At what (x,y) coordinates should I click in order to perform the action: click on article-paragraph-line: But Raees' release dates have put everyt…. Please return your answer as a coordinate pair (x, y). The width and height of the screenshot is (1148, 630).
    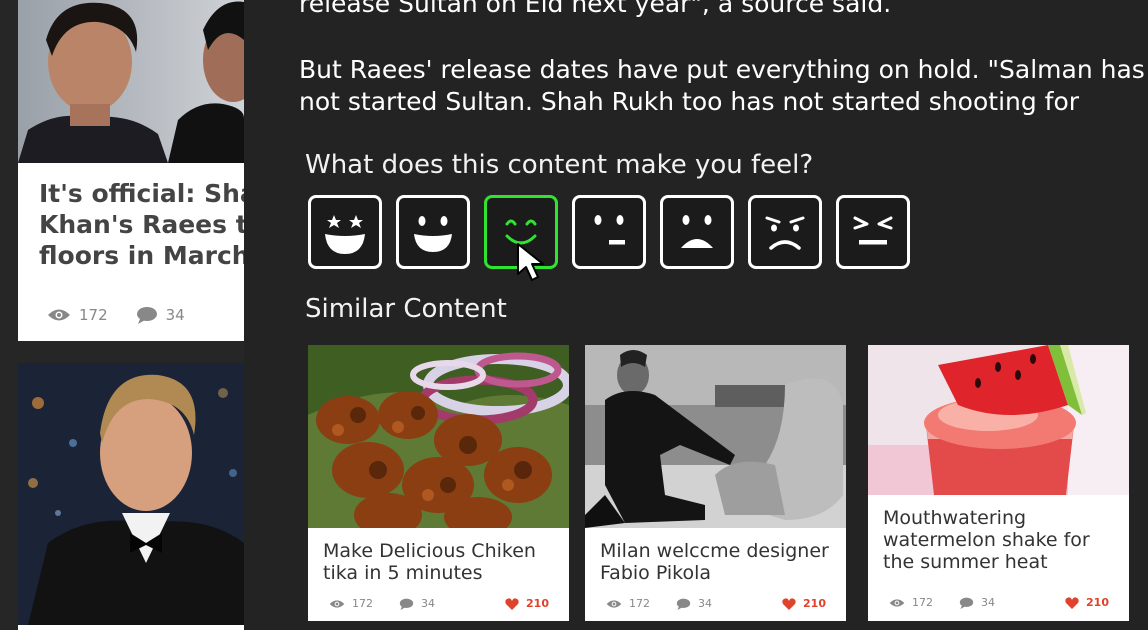
    Looking at the image, I should click on (722, 69).